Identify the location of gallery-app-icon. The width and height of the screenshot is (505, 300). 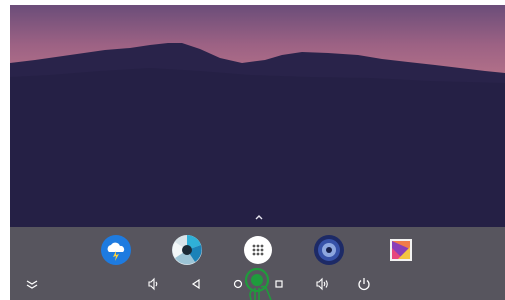
(401, 250).